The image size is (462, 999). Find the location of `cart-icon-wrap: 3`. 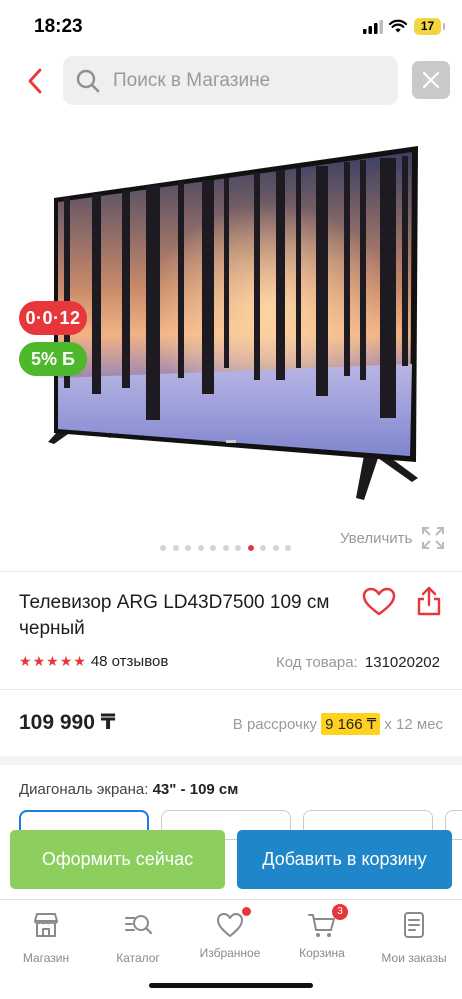

cart-icon-wrap: 3 is located at coordinates (327, 922).